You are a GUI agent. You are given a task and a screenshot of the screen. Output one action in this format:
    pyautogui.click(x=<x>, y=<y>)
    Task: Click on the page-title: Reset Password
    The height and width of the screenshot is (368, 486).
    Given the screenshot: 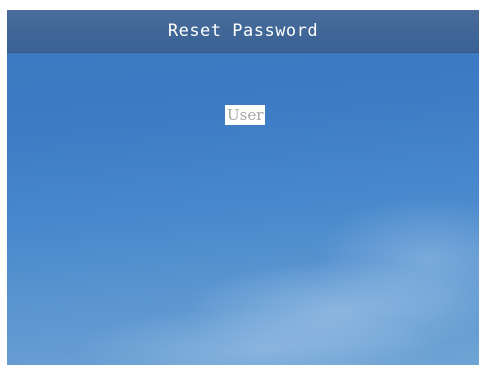 What is the action you would take?
    pyautogui.click(x=243, y=31)
    